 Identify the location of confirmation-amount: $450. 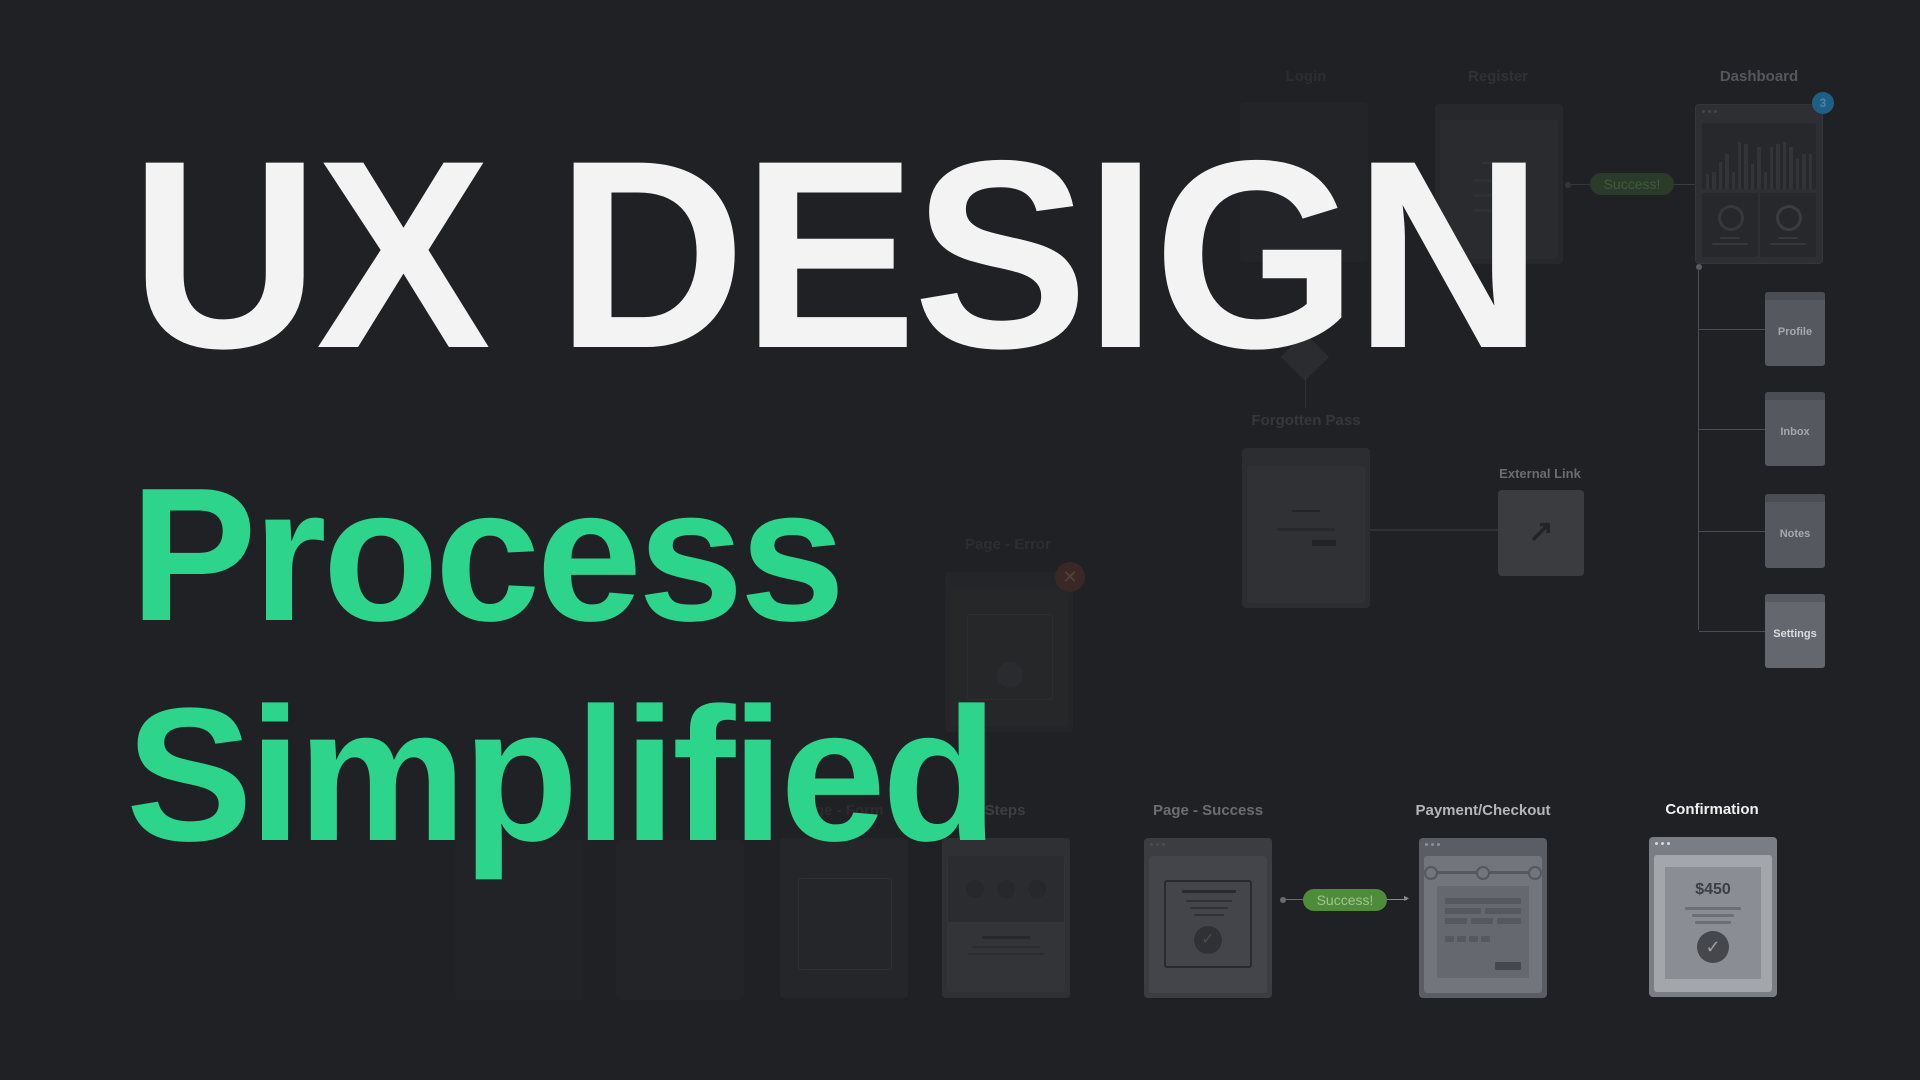
(1713, 889).